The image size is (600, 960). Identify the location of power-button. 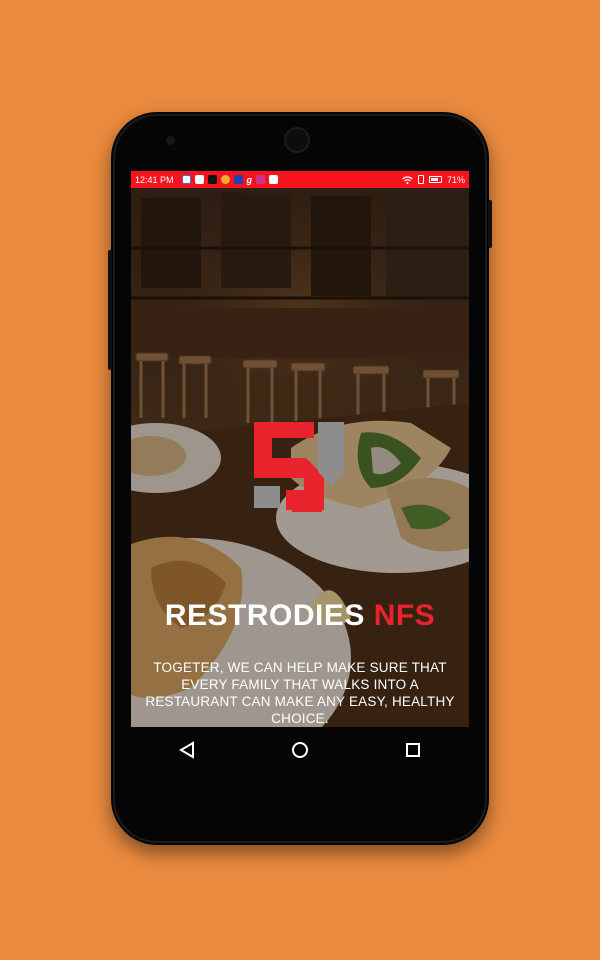
(490, 224).